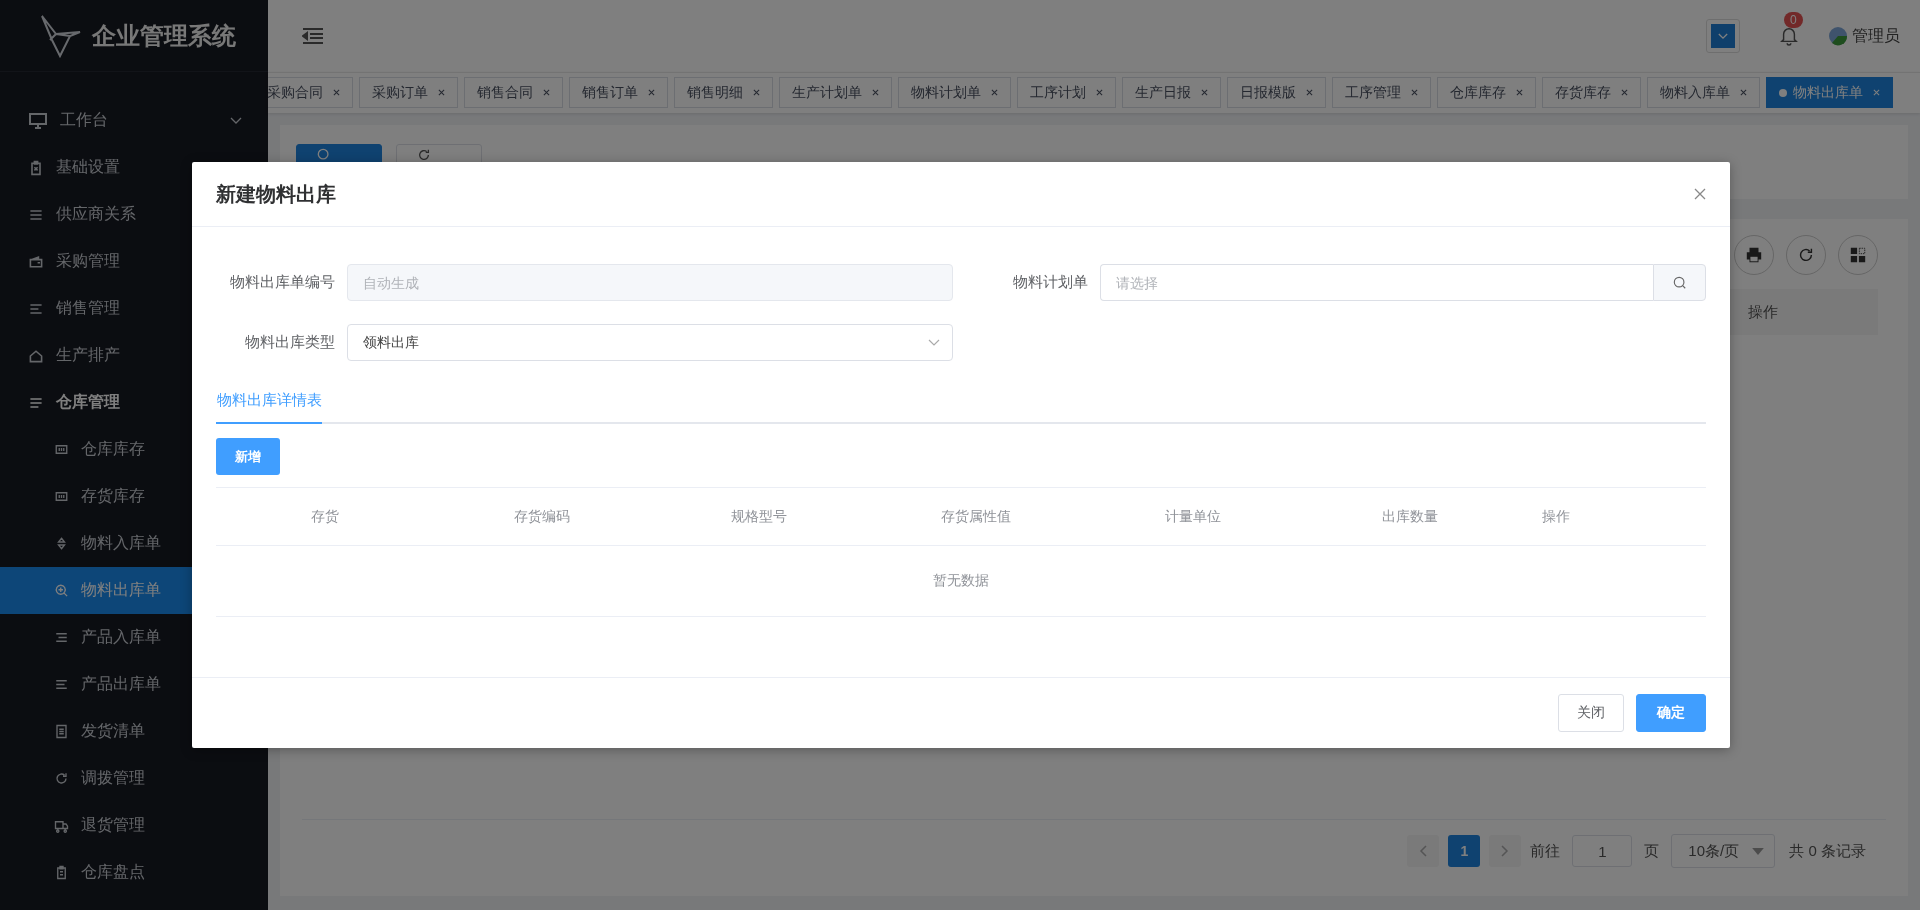 Image resolution: width=1920 pixels, height=910 pixels. Describe the element at coordinates (835, 92) in the screenshot. I see `page-tab: 生产计划单` at that location.